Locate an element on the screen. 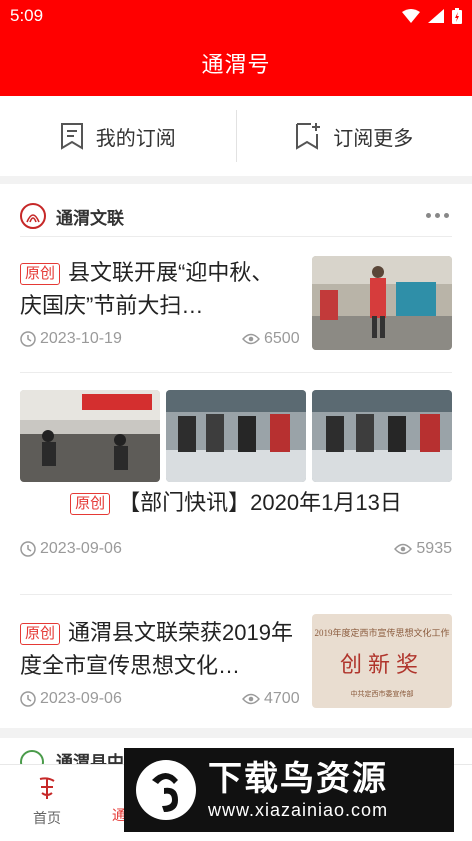 The image size is (472, 841). article-title-text: 【部门快讯】2020年1月13日 is located at coordinates (260, 502).